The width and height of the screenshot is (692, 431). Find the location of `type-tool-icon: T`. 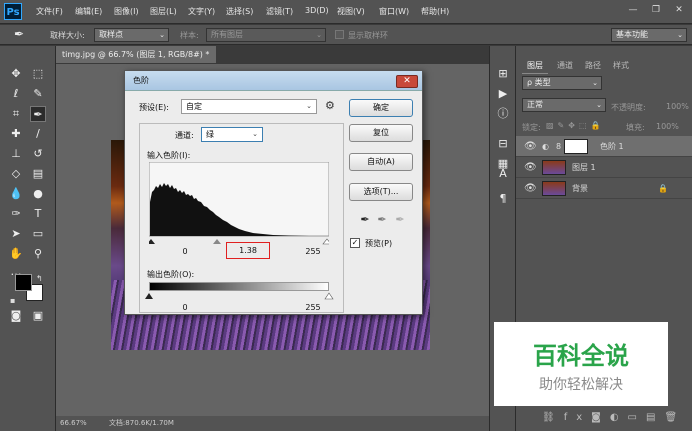

type-tool-icon: T is located at coordinates (38, 214).